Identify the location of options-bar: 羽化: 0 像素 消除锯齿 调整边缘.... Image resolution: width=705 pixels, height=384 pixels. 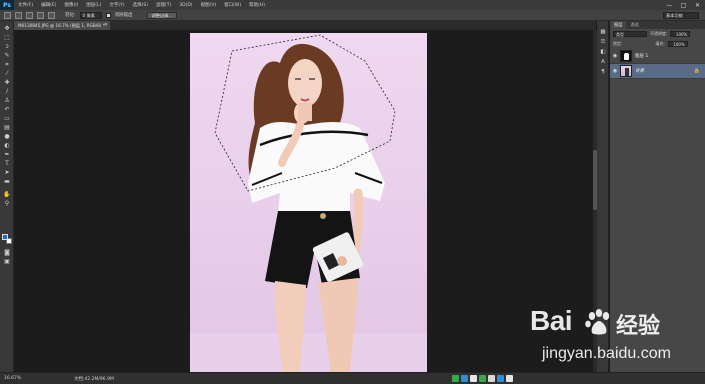
(352, 15).